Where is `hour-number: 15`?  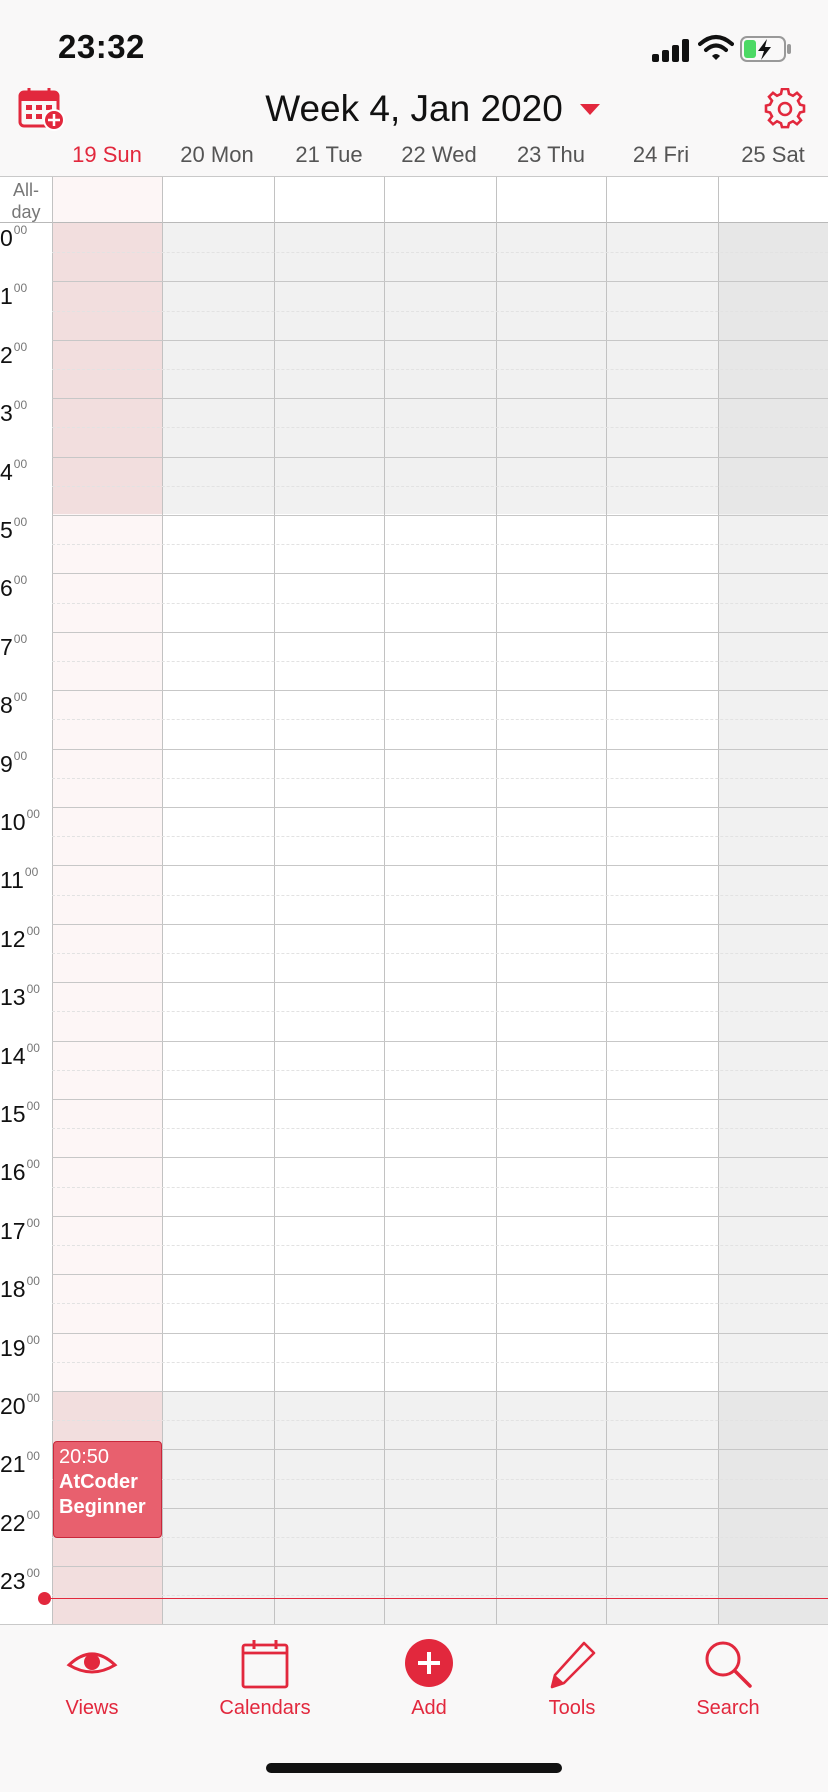 hour-number: 15 is located at coordinates (13, 1114).